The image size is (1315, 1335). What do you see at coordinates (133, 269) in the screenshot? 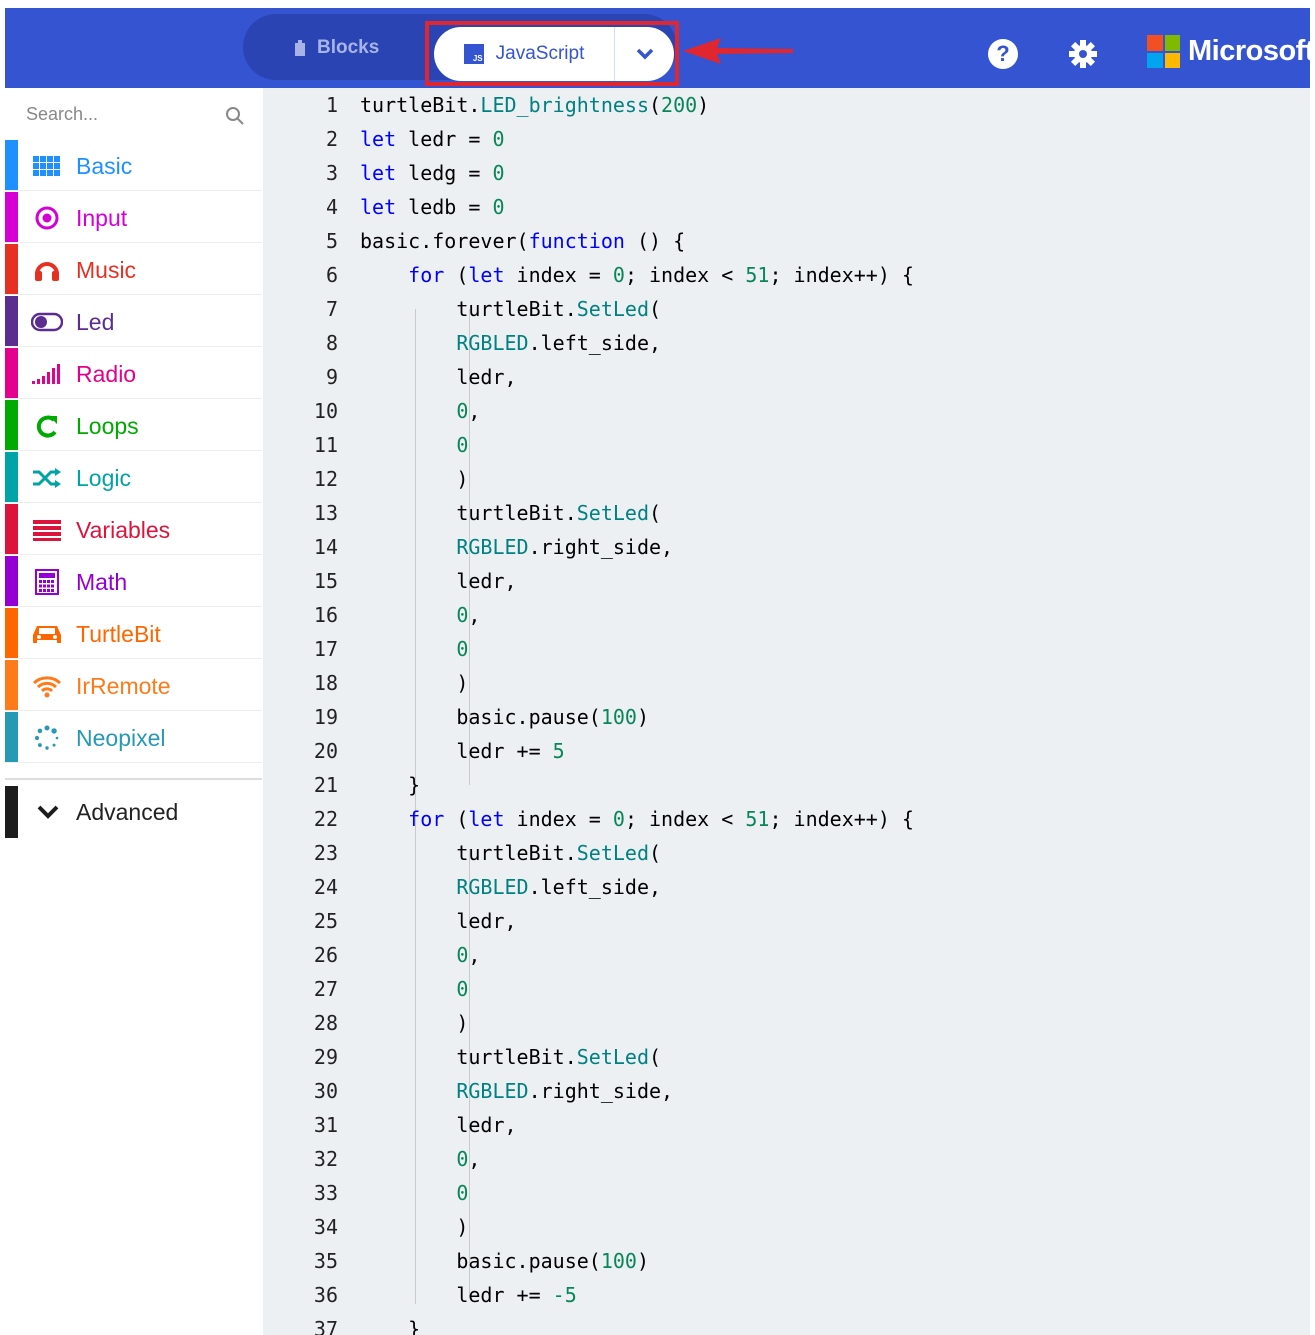
I see `category-music: Music` at bounding box center [133, 269].